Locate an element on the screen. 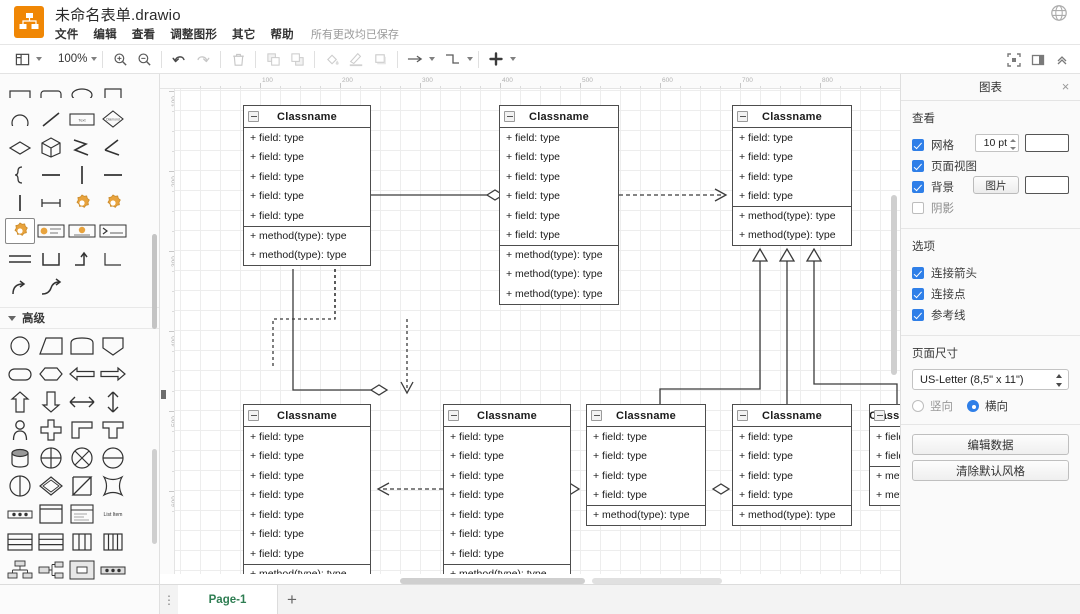  shape-window-icon is located at coordinates (51, 514).